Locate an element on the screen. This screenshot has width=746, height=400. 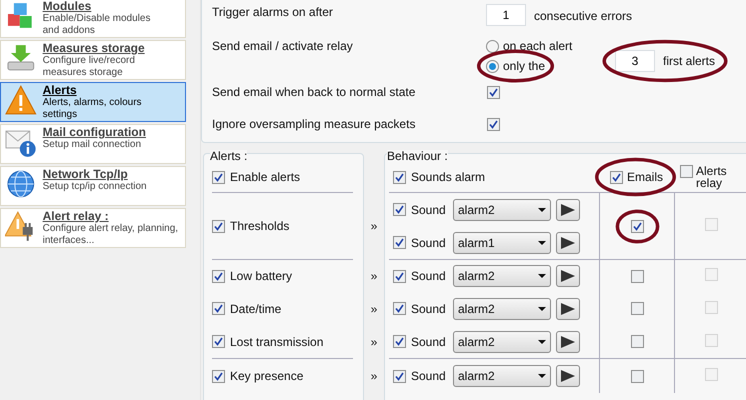
sidebar-item: Measures storage Configure live/record measures storage is located at coordinates (93, 60).